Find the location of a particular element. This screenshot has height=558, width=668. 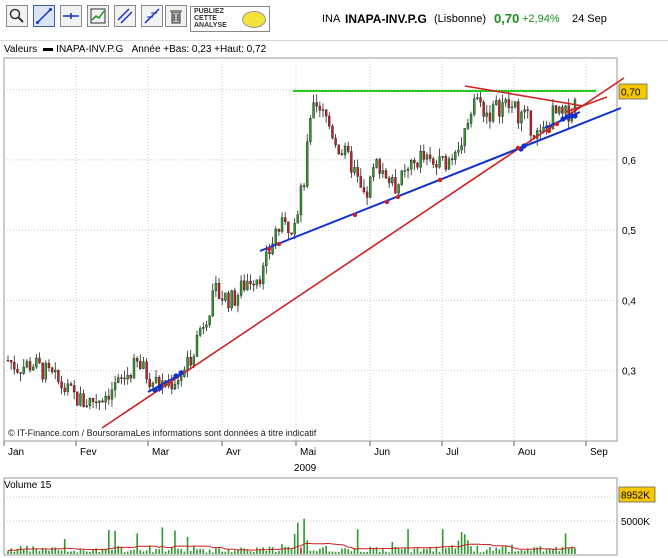

y-tick-label: 0,4 is located at coordinates (629, 301).